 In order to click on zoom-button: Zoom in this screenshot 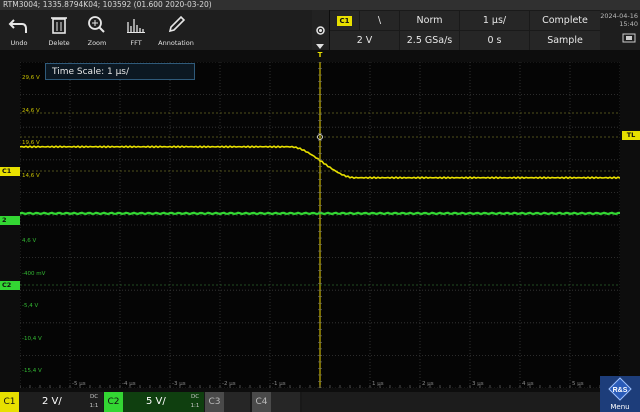, I will do `click(97, 30)`.